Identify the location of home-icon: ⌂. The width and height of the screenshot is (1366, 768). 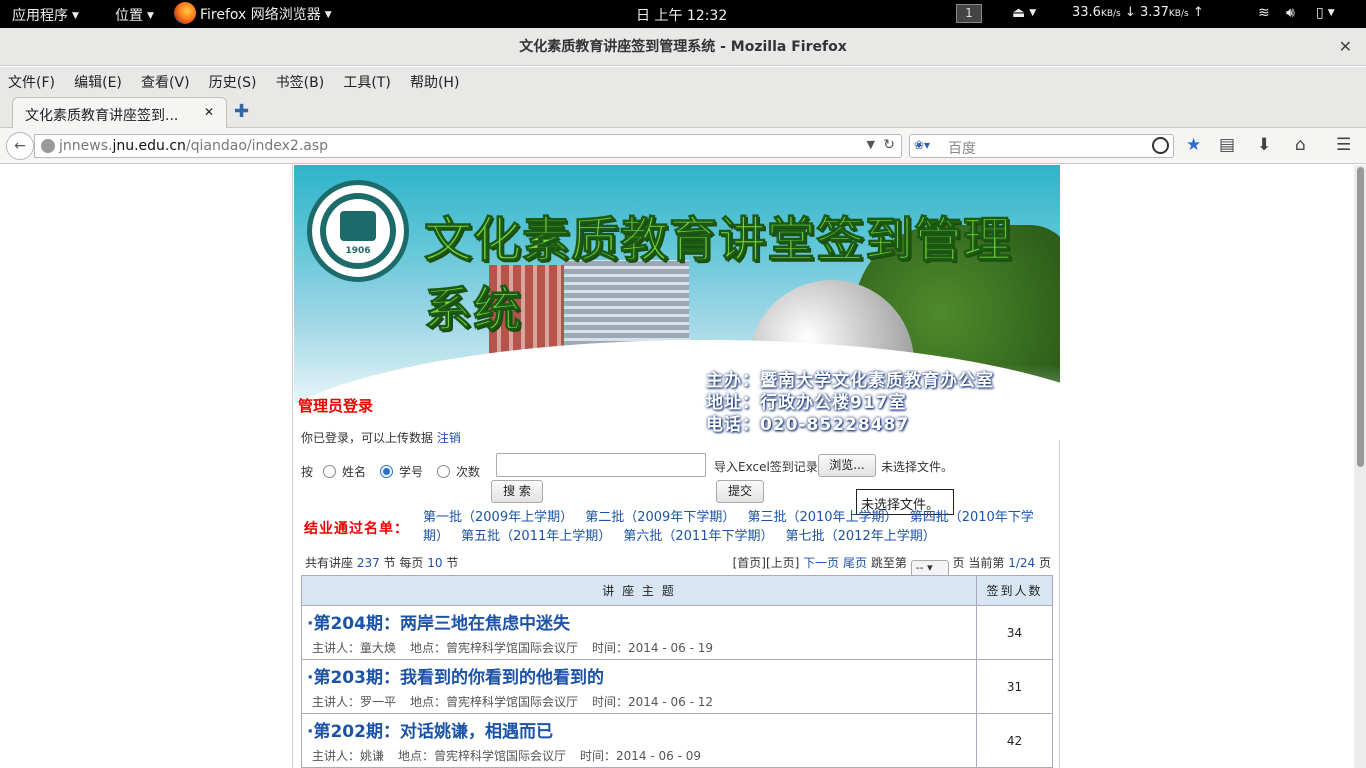
(1300, 145).